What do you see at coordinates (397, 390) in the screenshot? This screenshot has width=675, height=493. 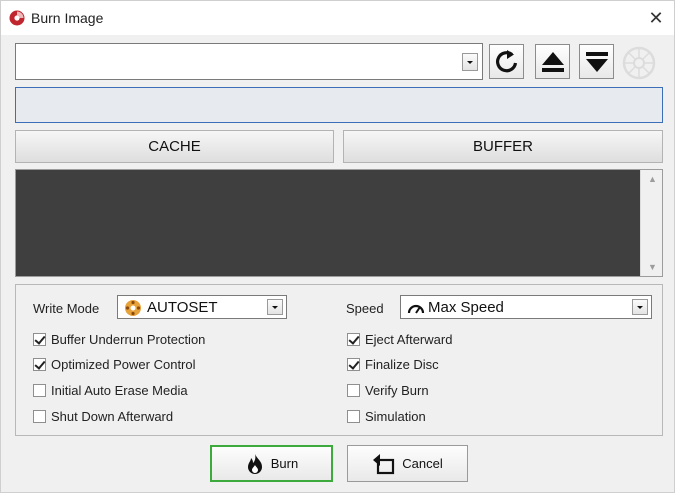 I see `checkbox-label: Verify Burn` at bounding box center [397, 390].